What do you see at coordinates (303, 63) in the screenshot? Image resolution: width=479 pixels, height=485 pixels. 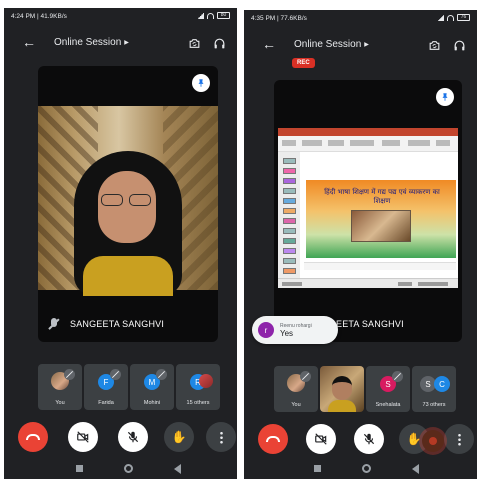 I see `recording-badge: REC` at bounding box center [303, 63].